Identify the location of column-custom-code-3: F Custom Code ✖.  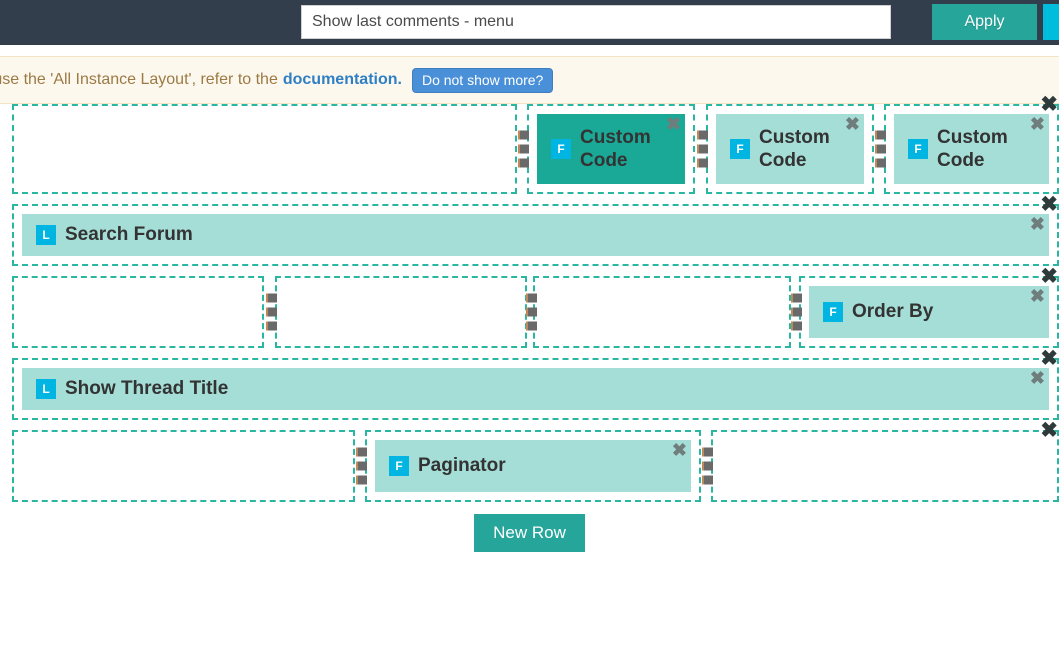
(971, 149).